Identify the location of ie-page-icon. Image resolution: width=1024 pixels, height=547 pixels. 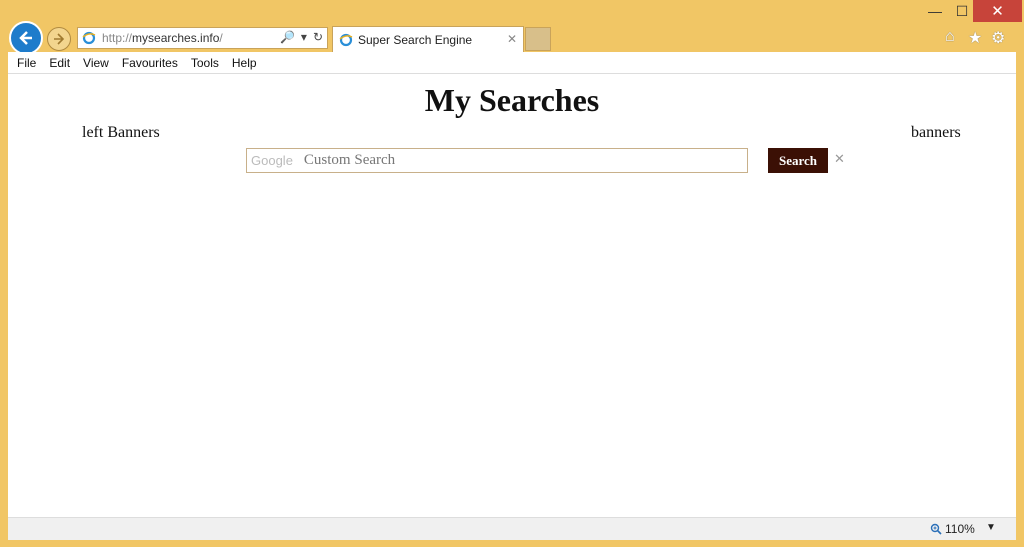
(89, 38).